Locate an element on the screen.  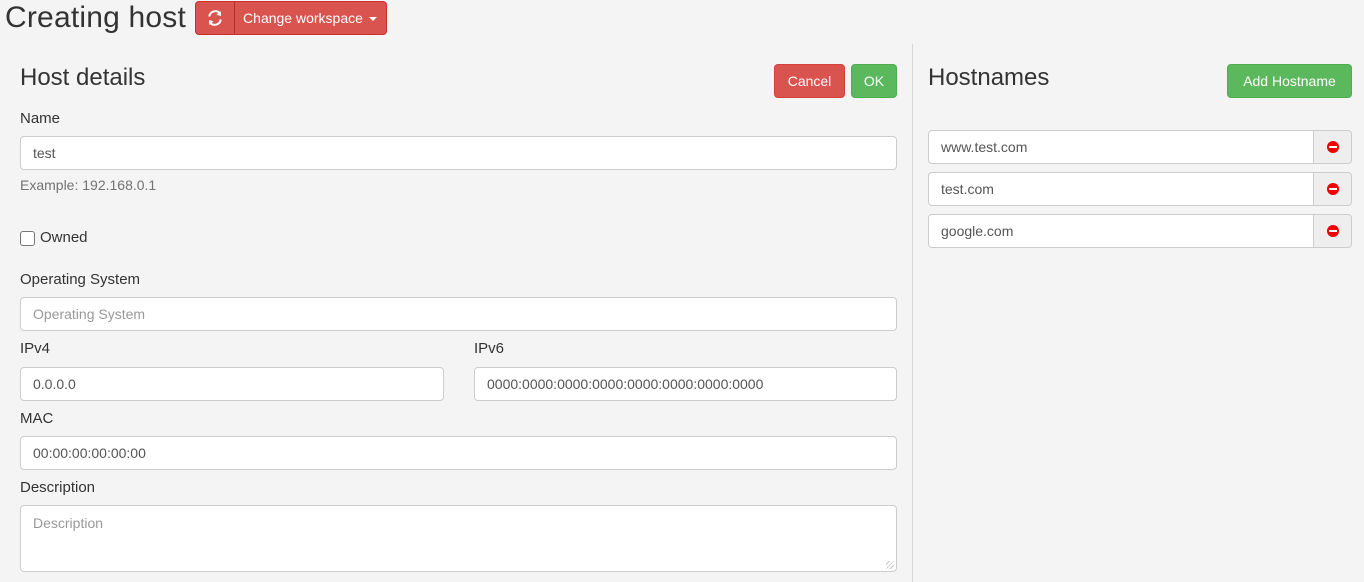
hostname-input: test.com is located at coordinates (1121, 189).